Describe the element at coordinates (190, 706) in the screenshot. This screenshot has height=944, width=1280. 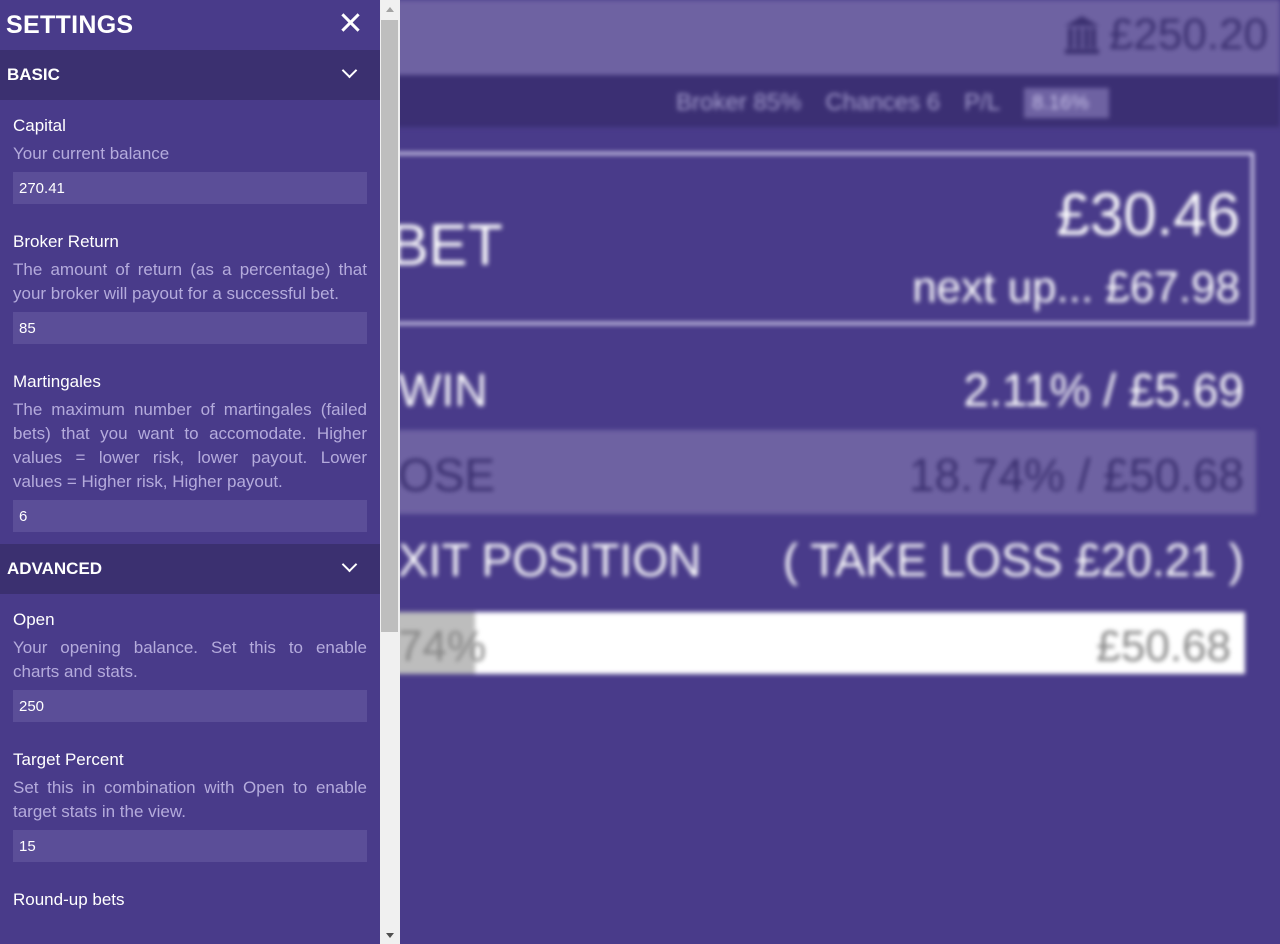
I see `open-input` at that location.